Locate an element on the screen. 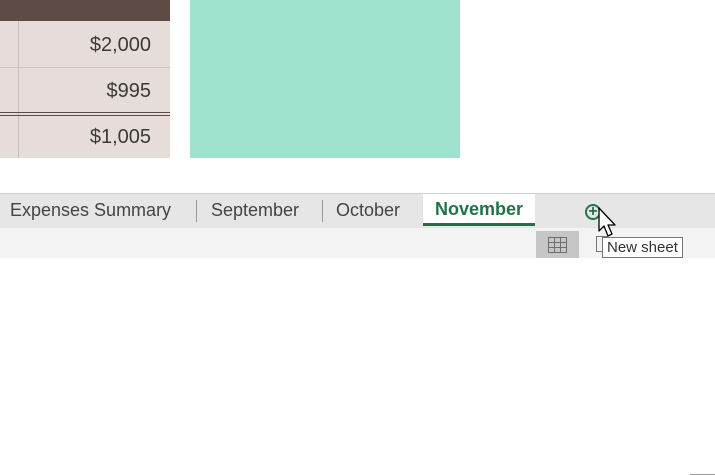 The image size is (715, 475). row-divider is located at coordinates (85, 67).